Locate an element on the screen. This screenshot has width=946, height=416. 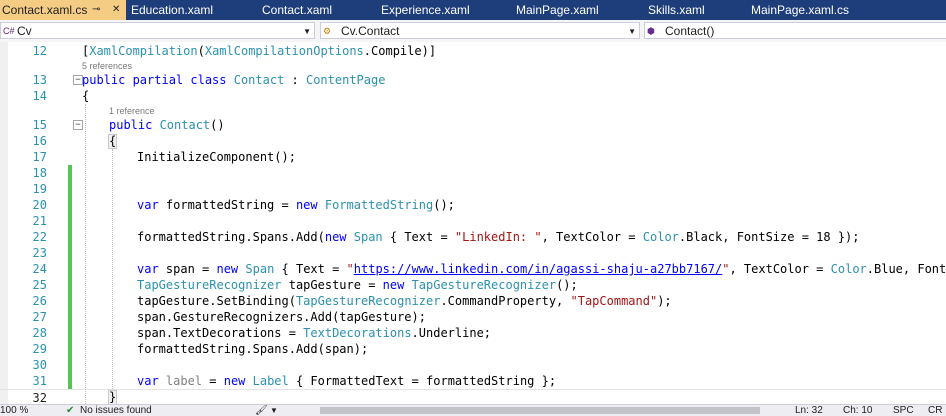
line-number: 28 is located at coordinates (39, 333).